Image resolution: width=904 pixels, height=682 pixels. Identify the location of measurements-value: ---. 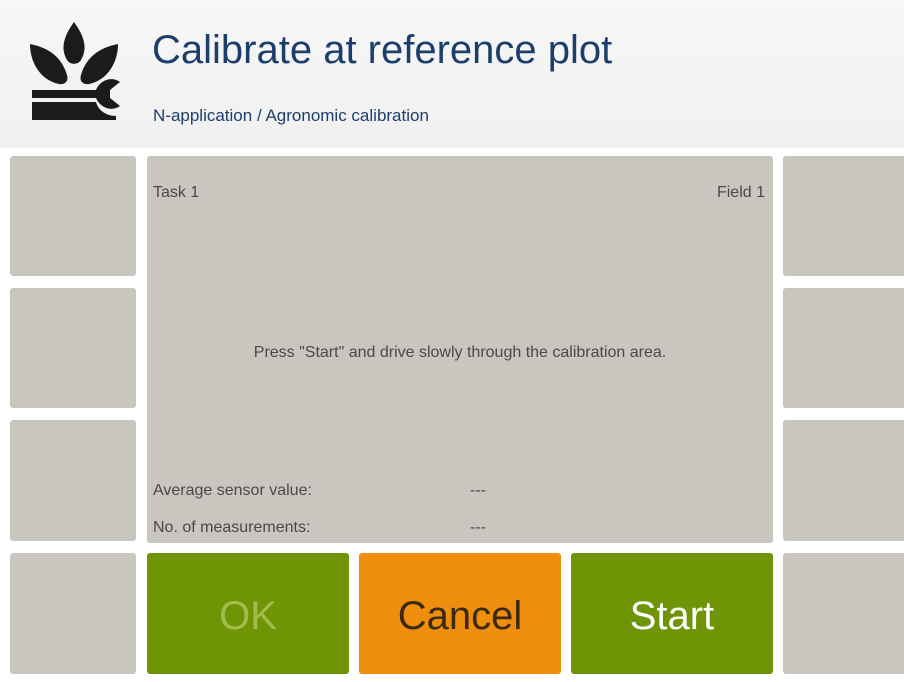
(478, 527).